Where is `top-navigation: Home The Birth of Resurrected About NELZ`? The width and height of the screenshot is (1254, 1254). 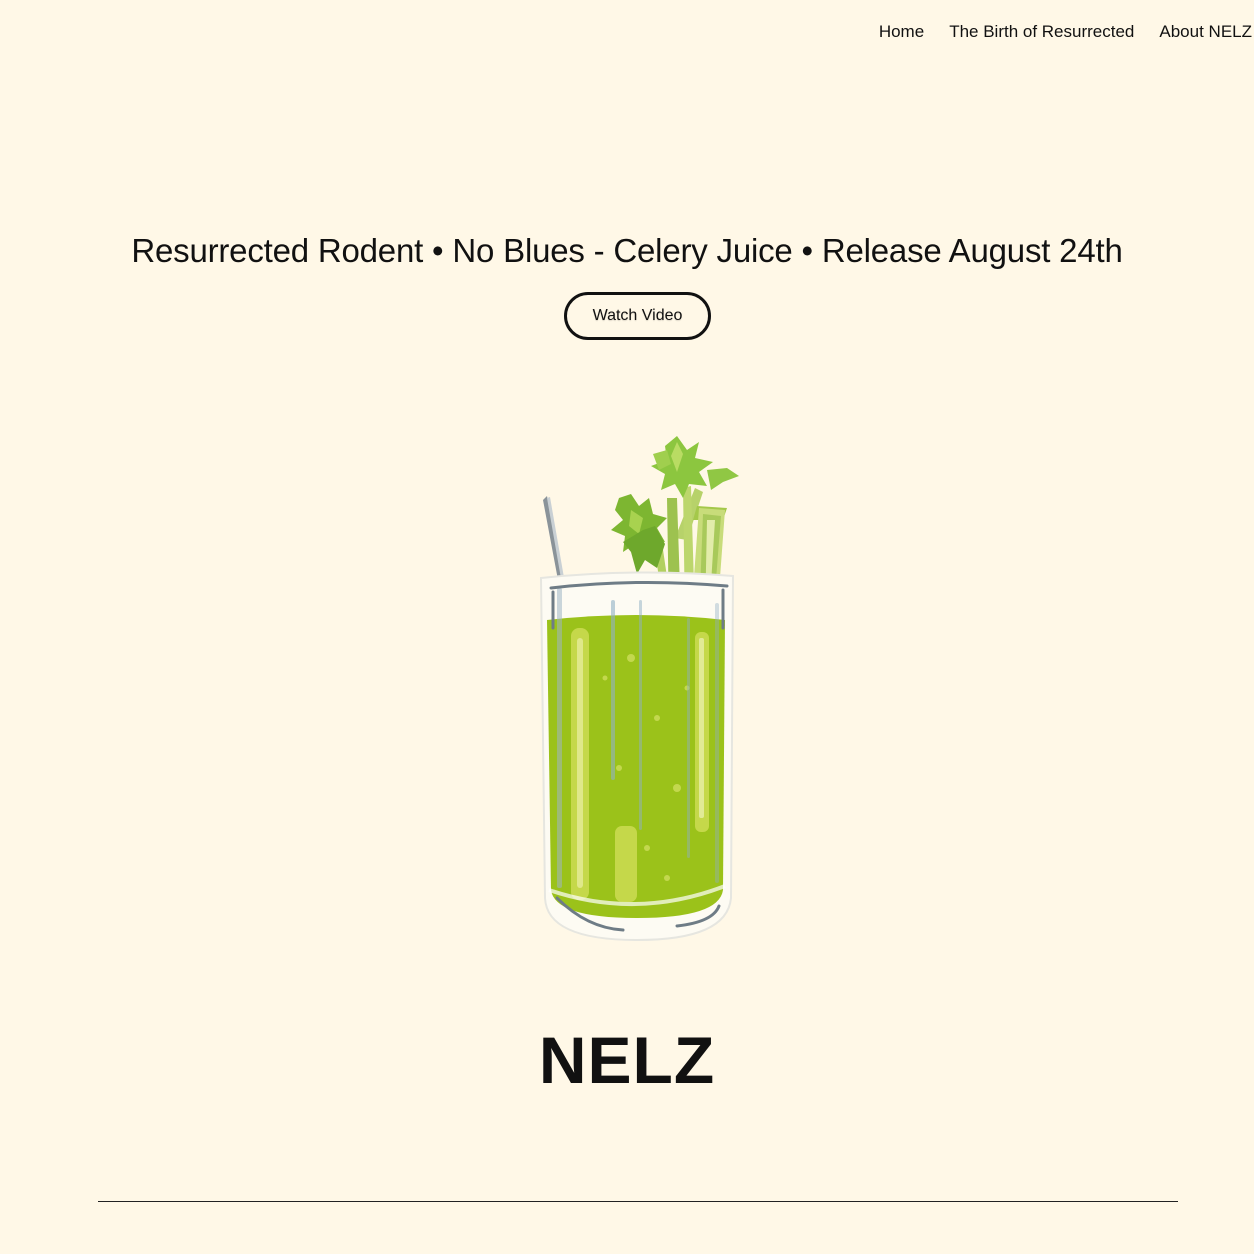 top-navigation: Home The Birth of Resurrected About NELZ is located at coordinates (1053, 32).